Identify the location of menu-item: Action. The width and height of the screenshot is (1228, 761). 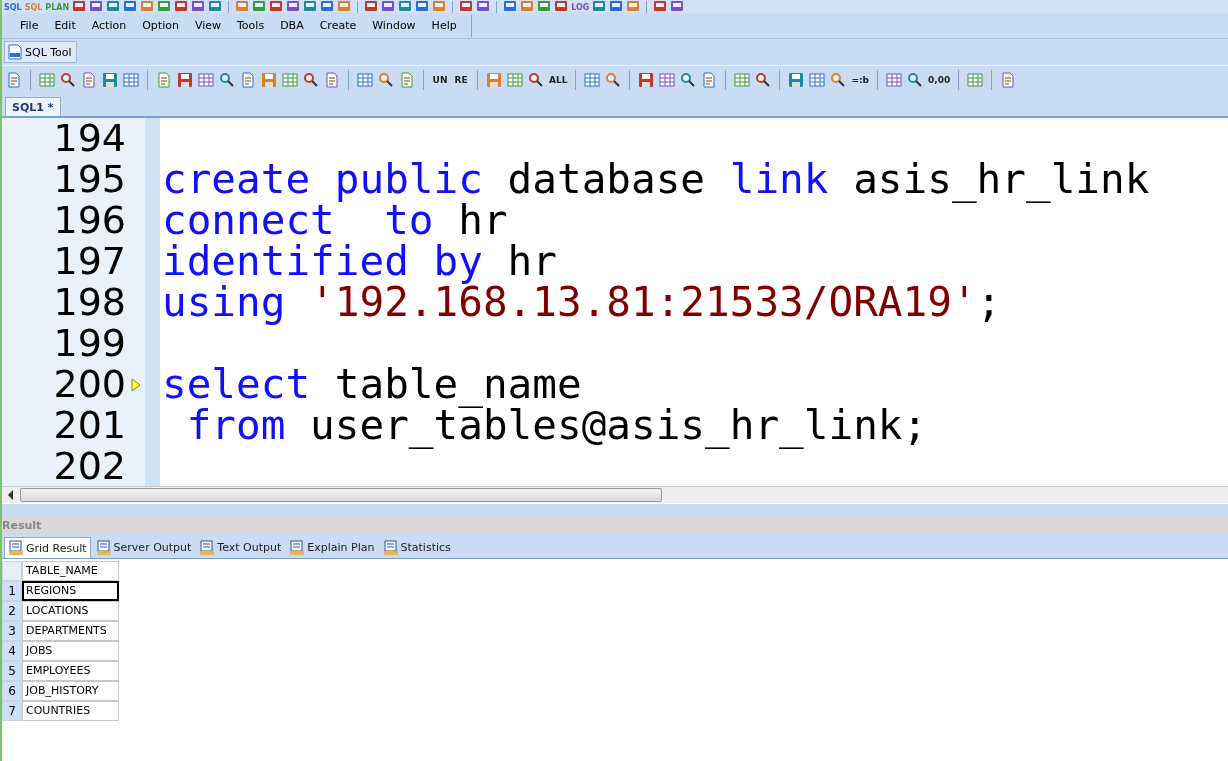
(109, 25).